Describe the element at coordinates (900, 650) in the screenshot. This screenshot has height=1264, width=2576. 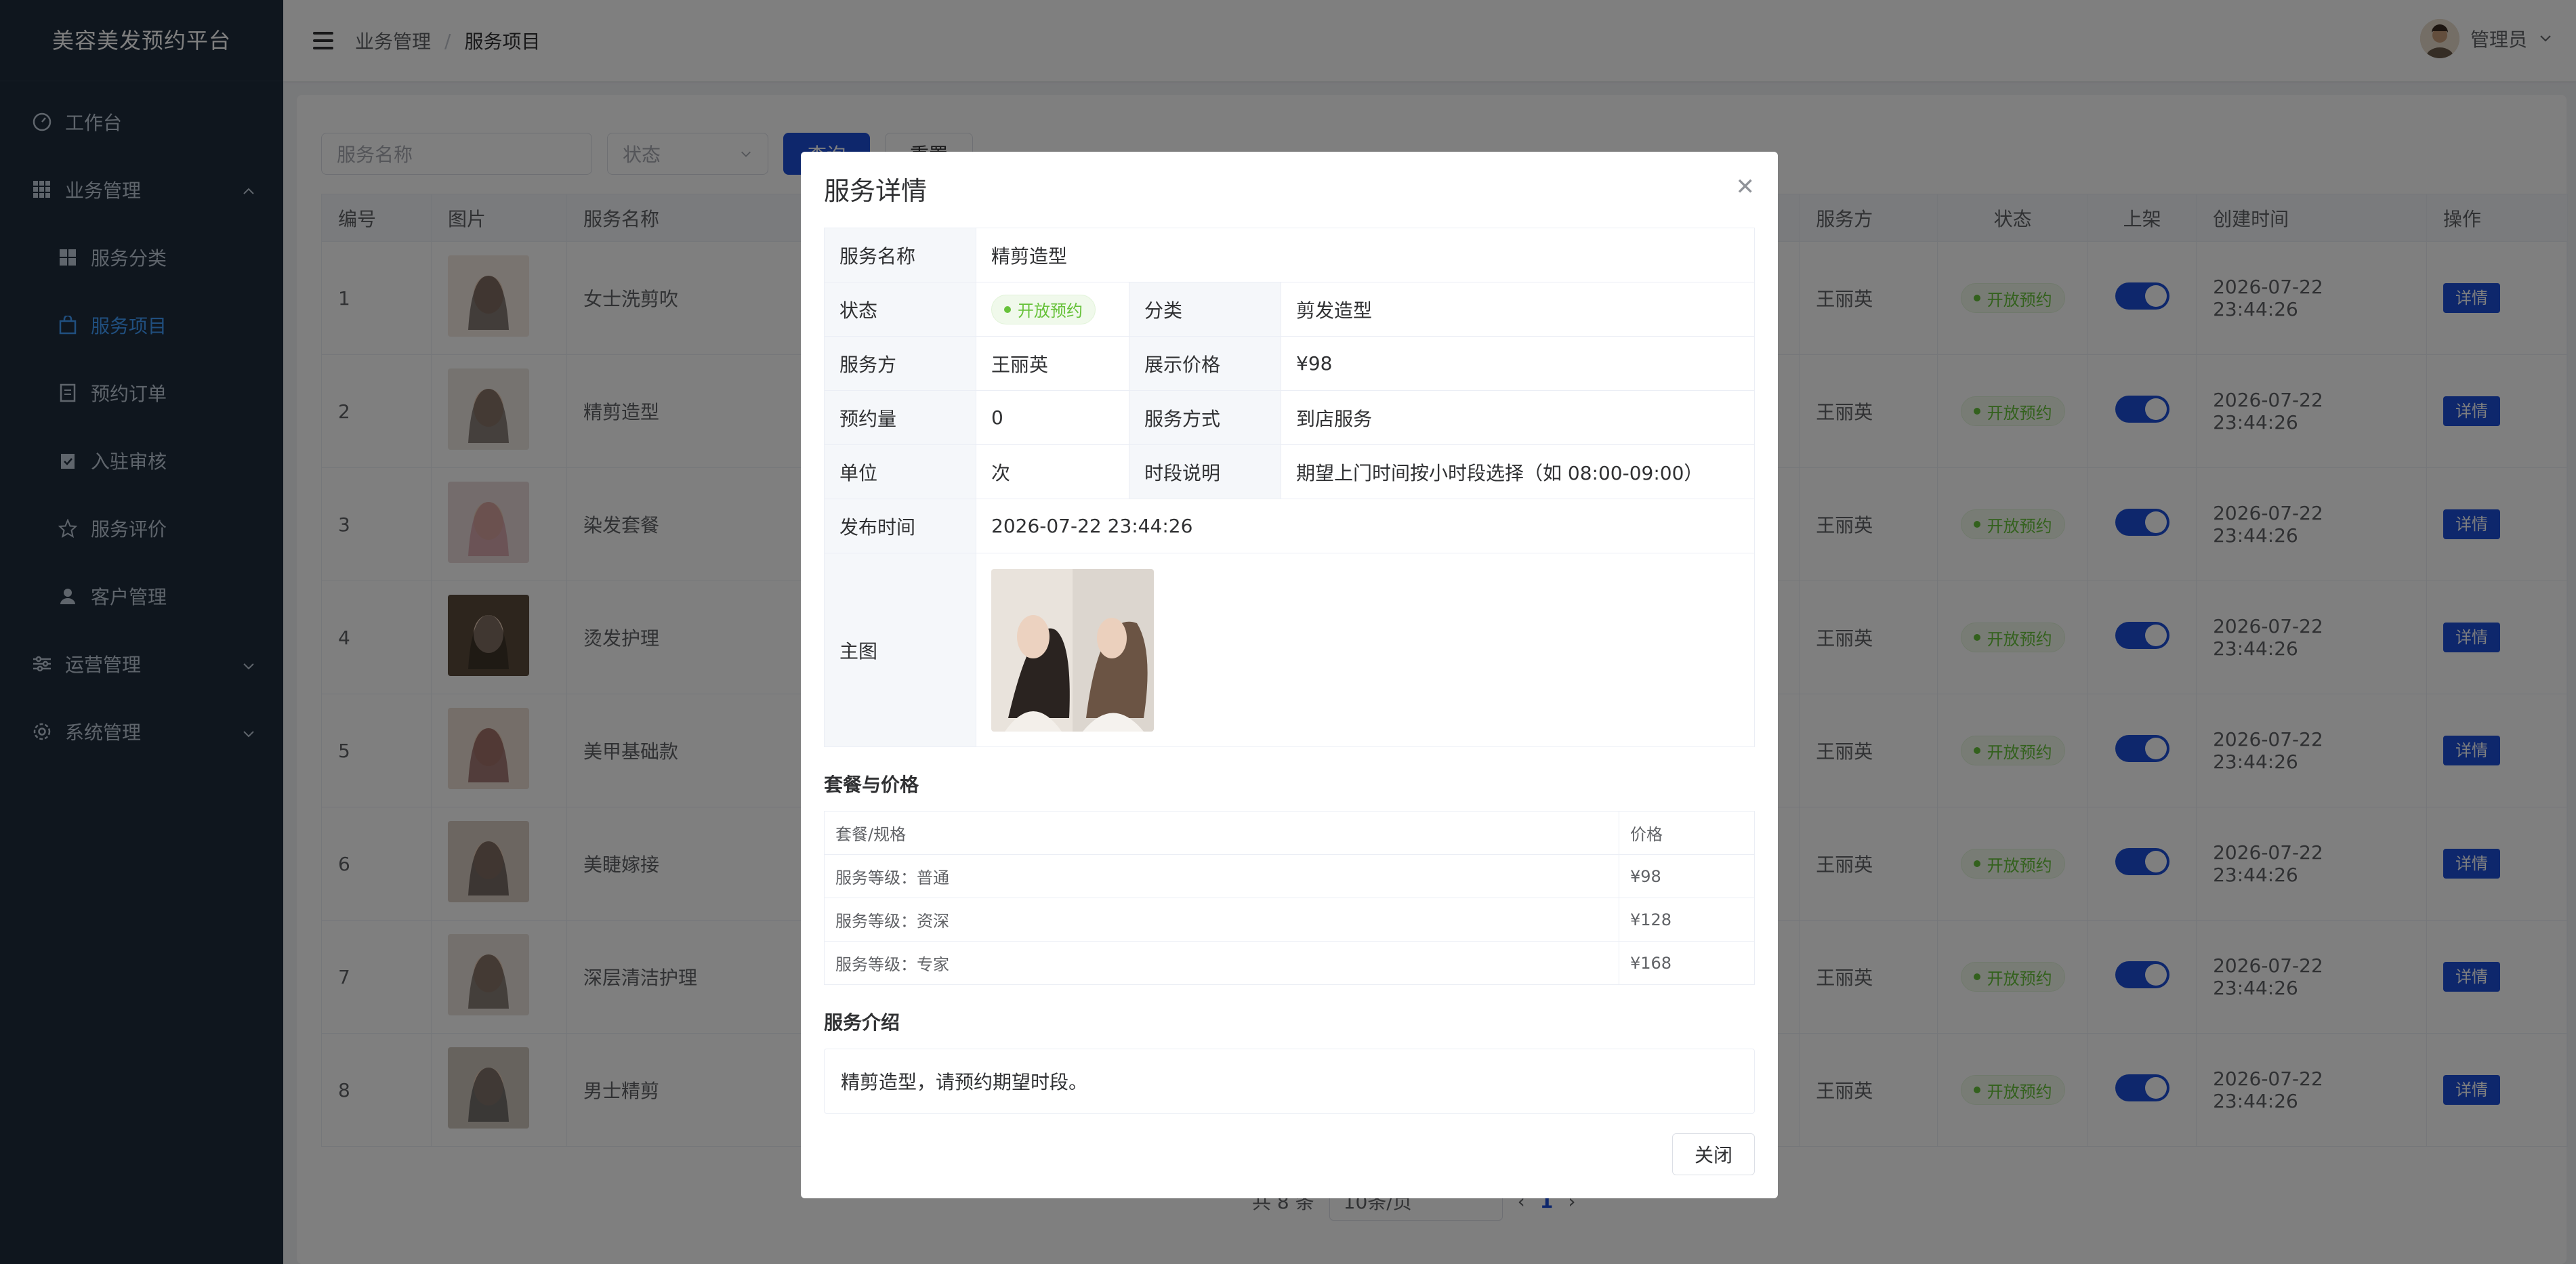
I see `label-image: 主图` at that location.